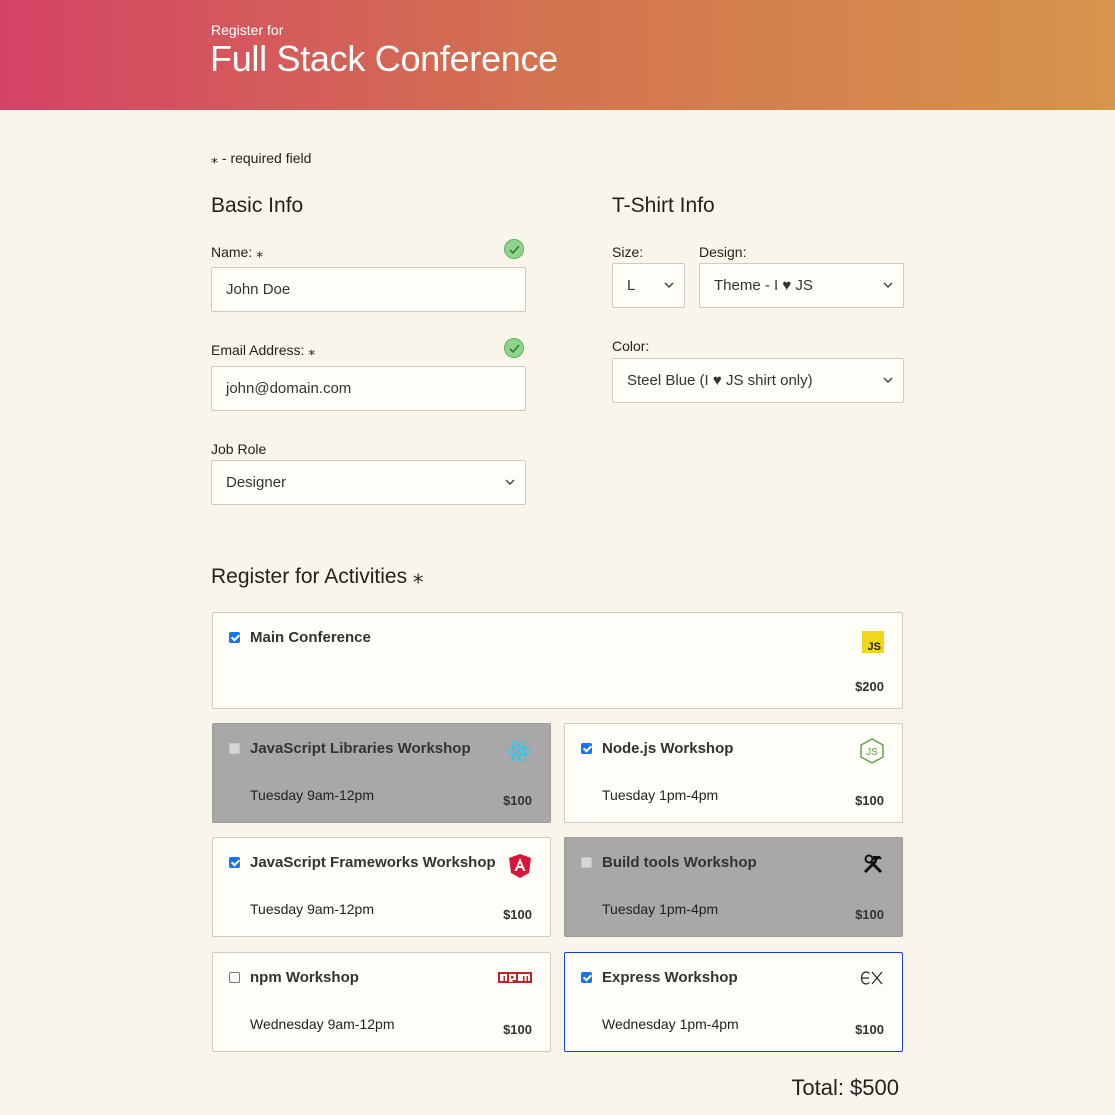 The height and width of the screenshot is (1115, 1115). Describe the element at coordinates (368, 289) in the screenshot. I see `name-input: John Doe` at that location.